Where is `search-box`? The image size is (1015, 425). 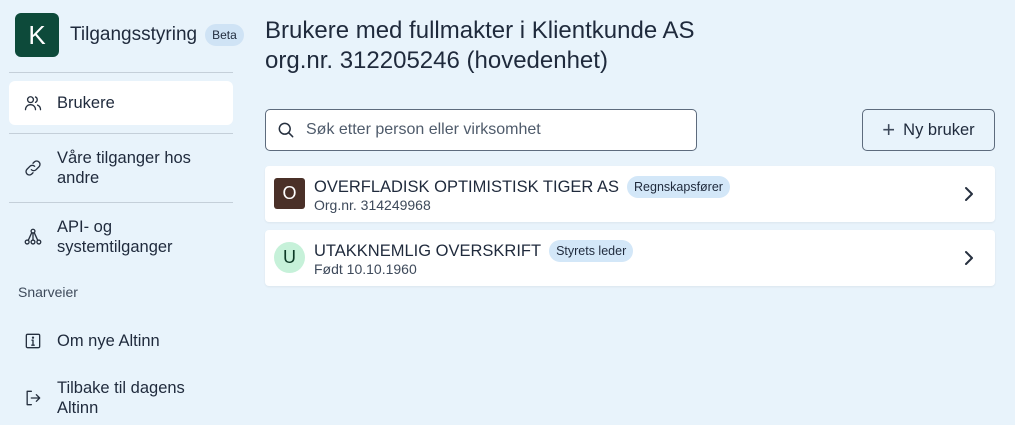
search-box is located at coordinates (481, 130).